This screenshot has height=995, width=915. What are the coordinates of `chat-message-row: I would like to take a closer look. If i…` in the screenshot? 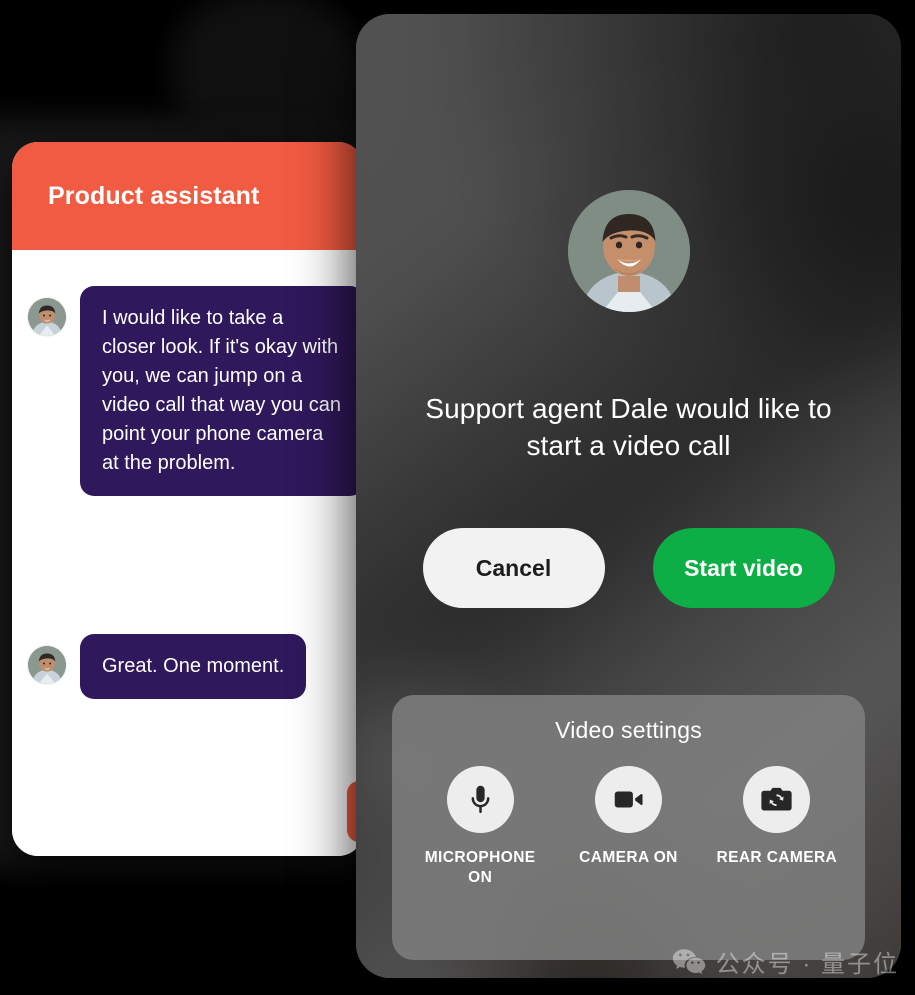 It's located at (188, 391).